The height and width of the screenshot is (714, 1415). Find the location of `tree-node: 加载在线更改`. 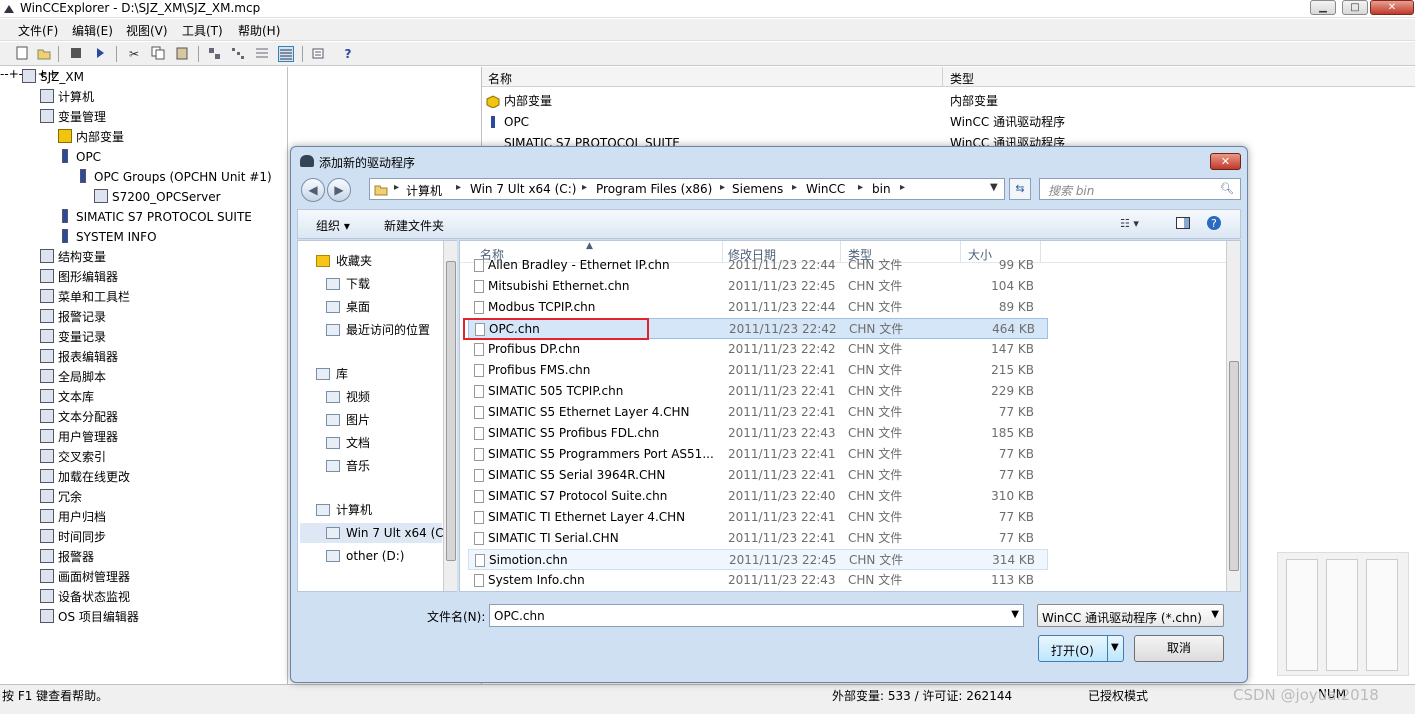

tree-node: 加载在线更改 is located at coordinates (85, 477).